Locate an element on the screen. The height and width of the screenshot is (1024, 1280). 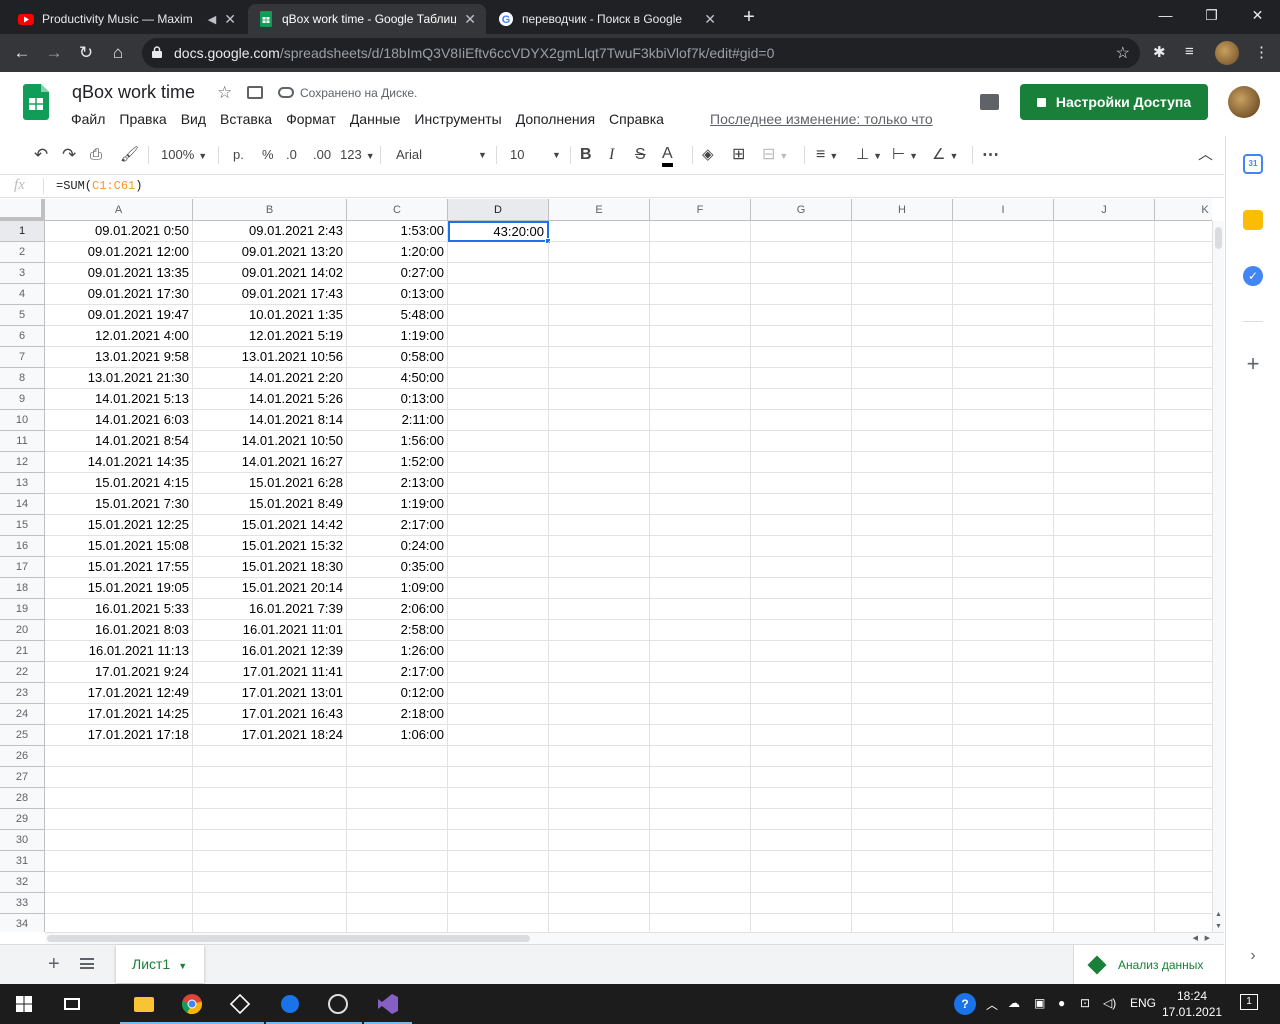
cell-E9 is located at coordinates (599, 399).